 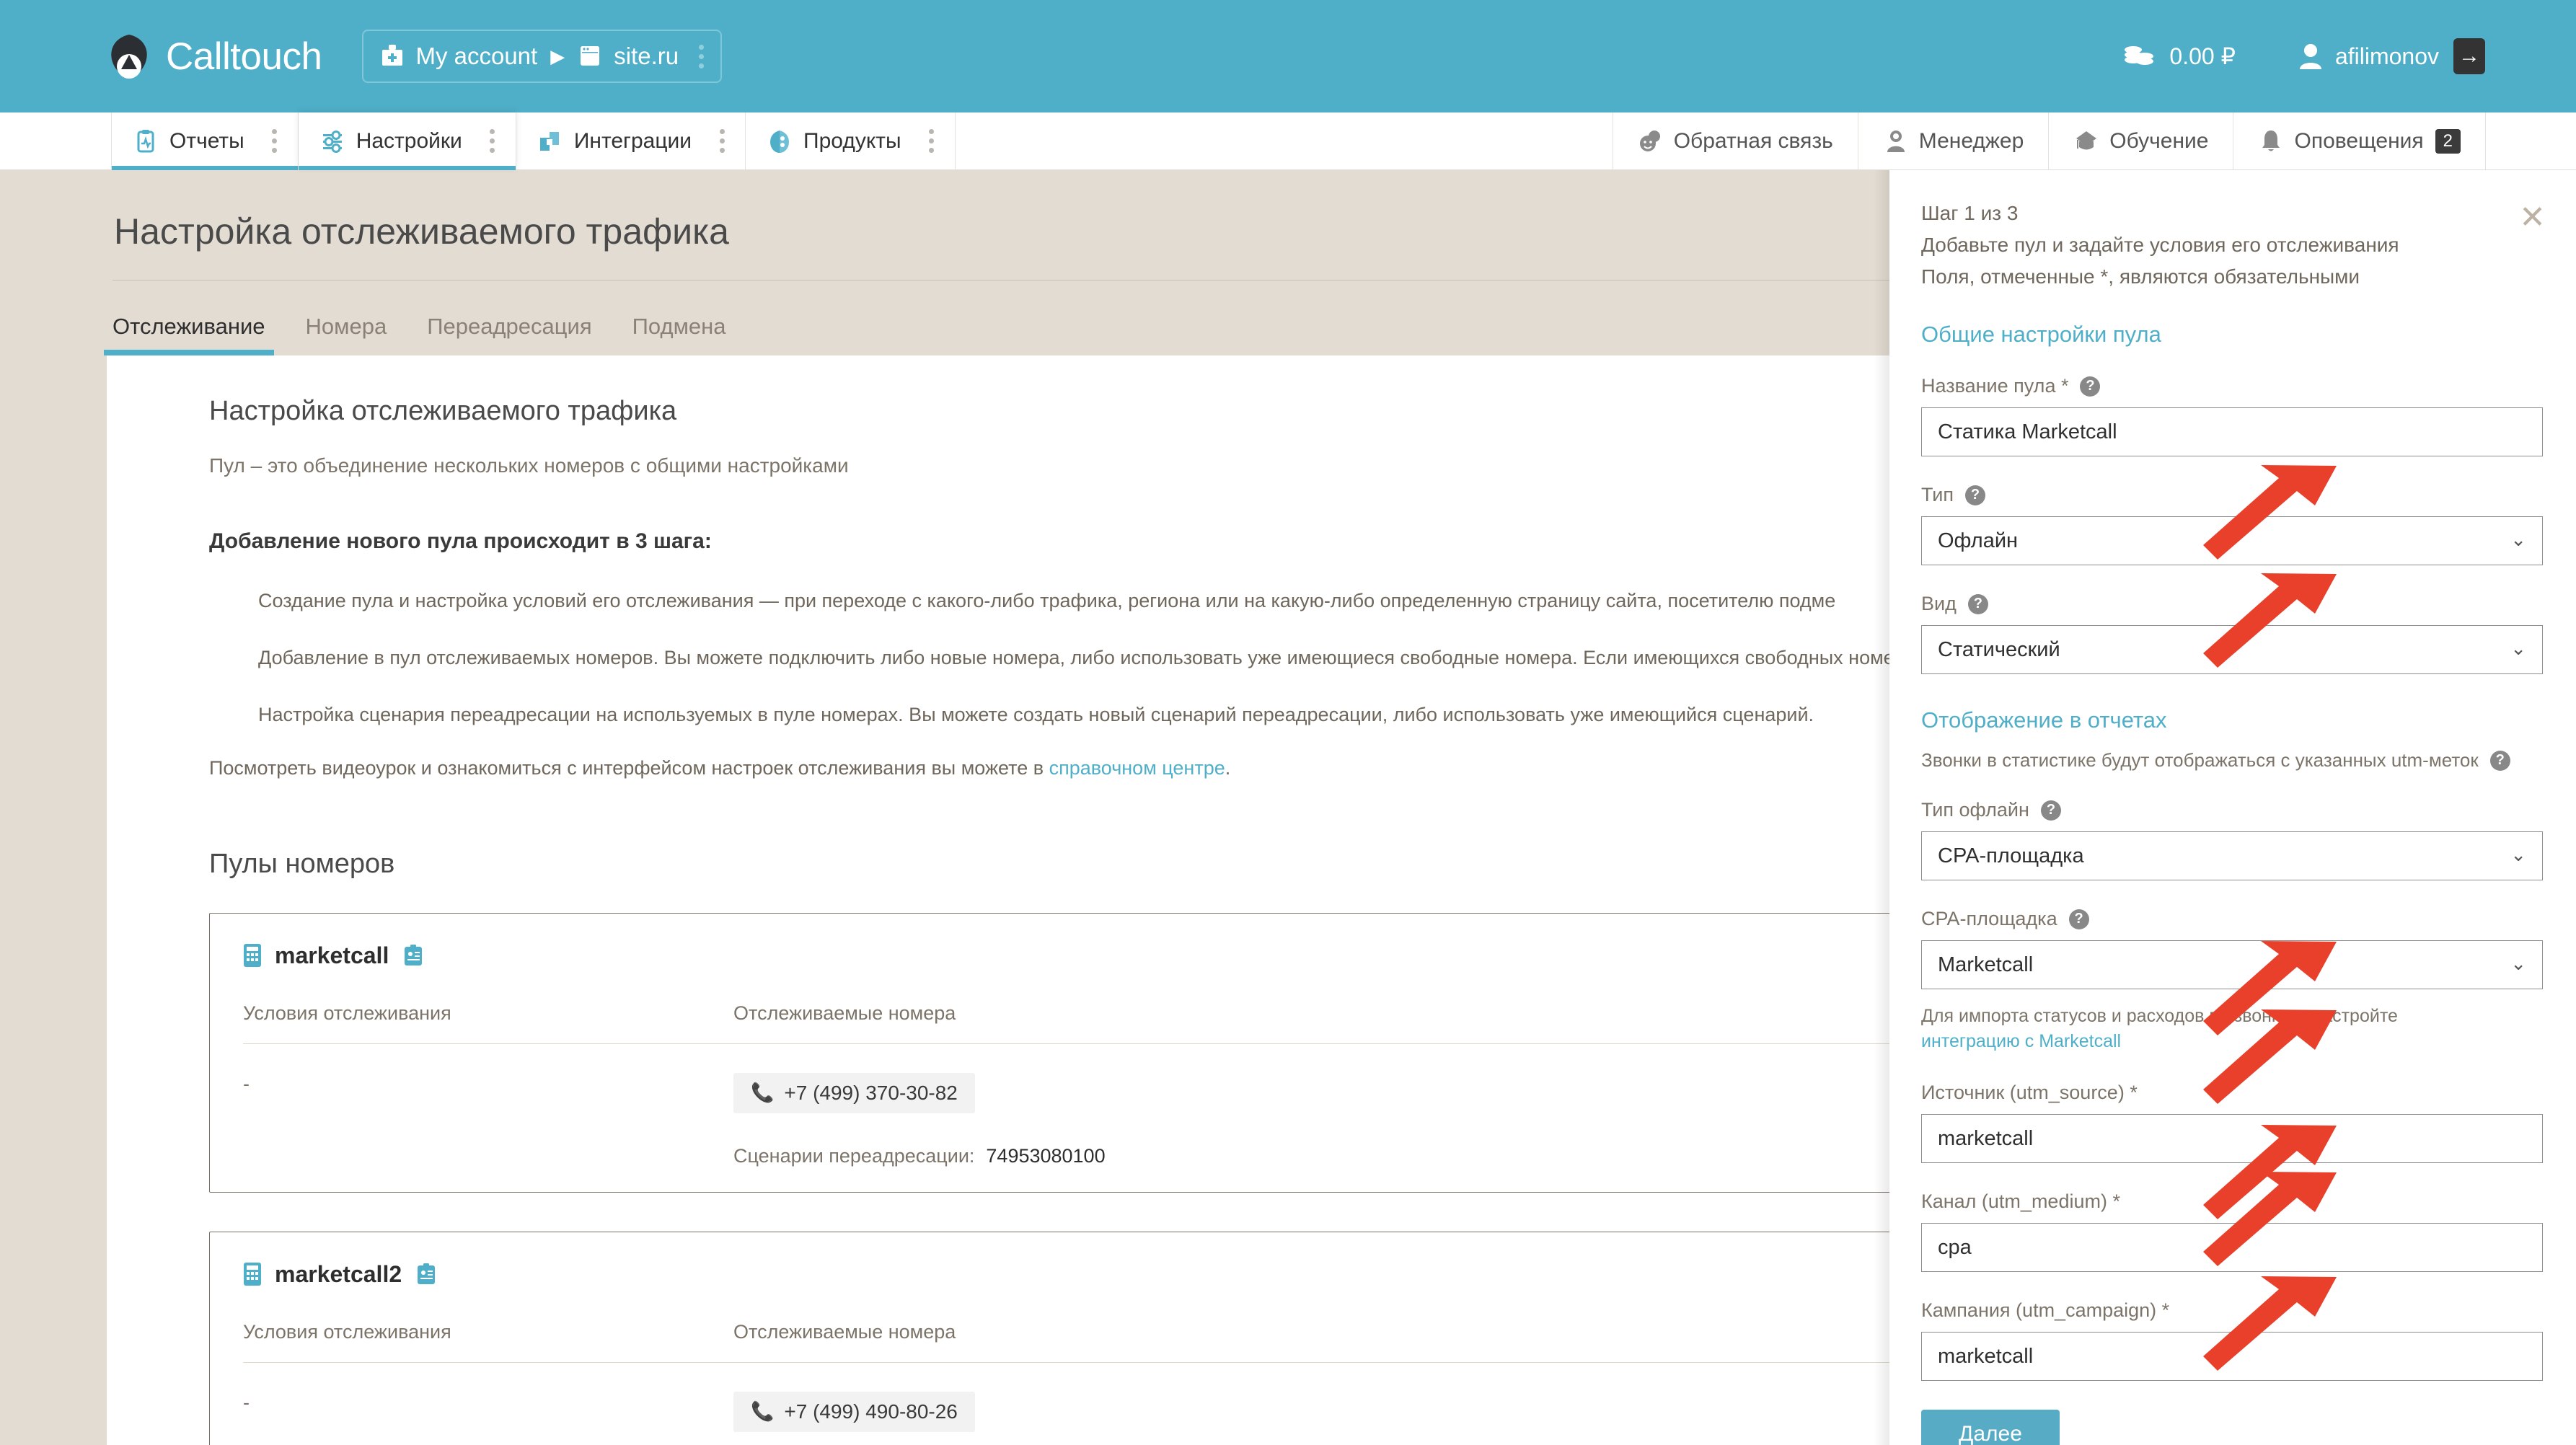 What do you see at coordinates (2232, 855) in the screenshot?
I see `offline-type-select: CPA-площадка ⌄` at bounding box center [2232, 855].